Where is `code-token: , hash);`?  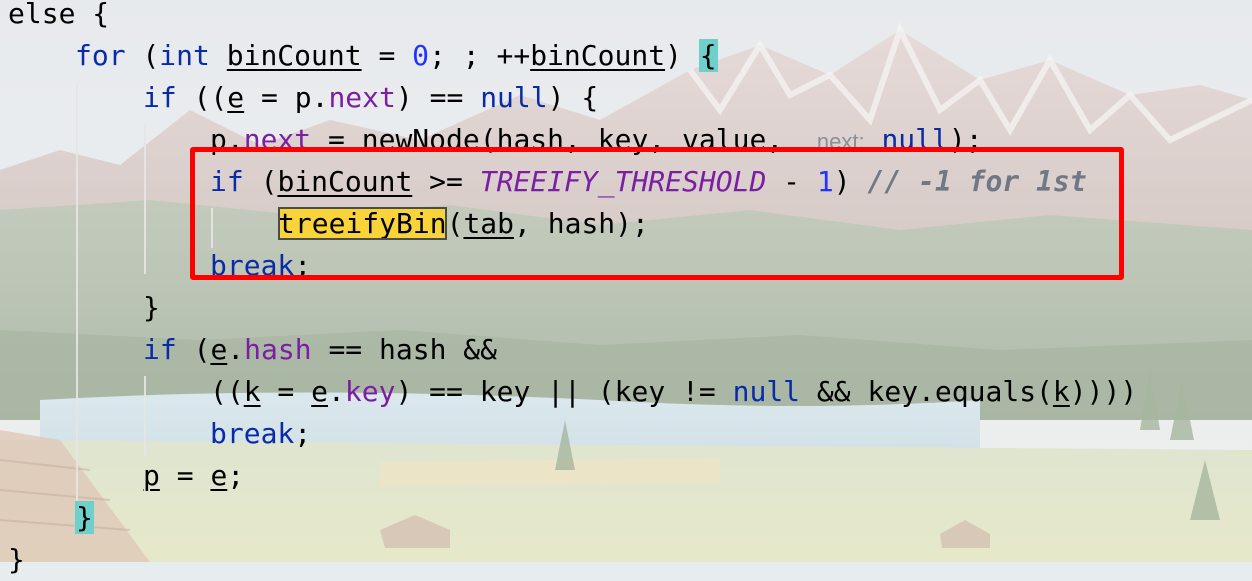
code-token: , hash); is located at coordinates (581, 223).